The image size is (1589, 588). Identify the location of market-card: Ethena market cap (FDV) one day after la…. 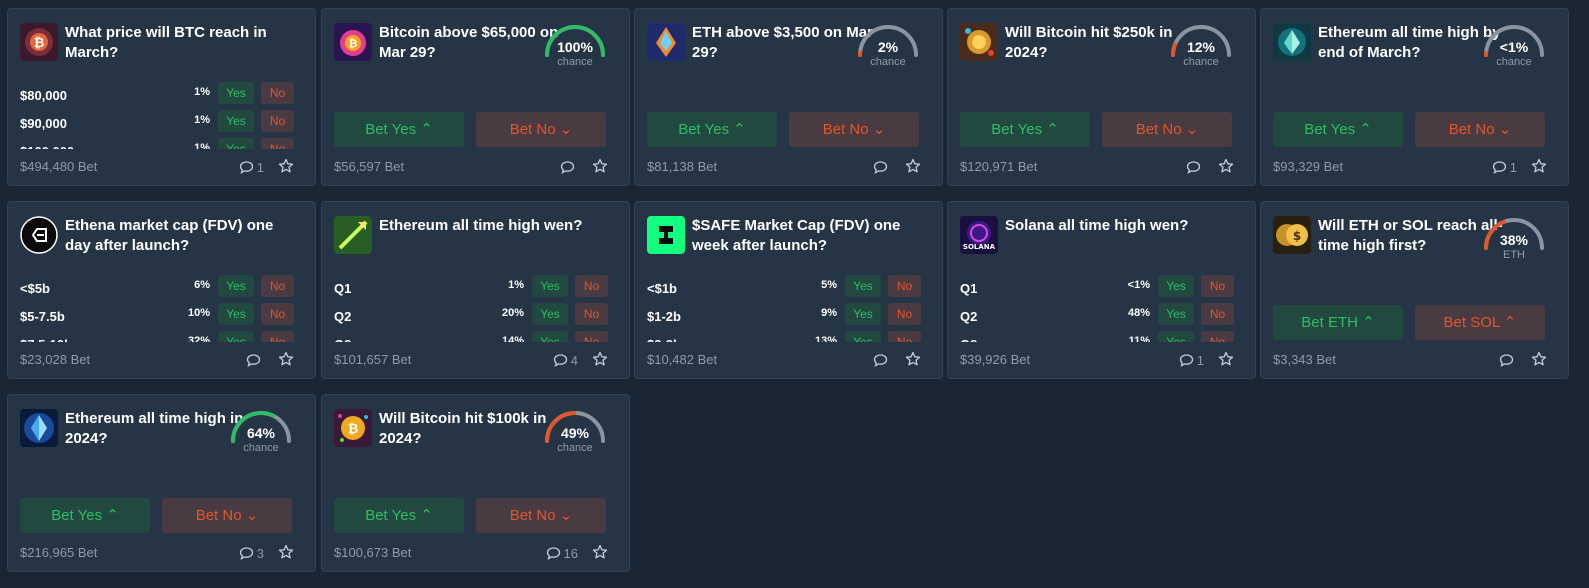
(161, 290).